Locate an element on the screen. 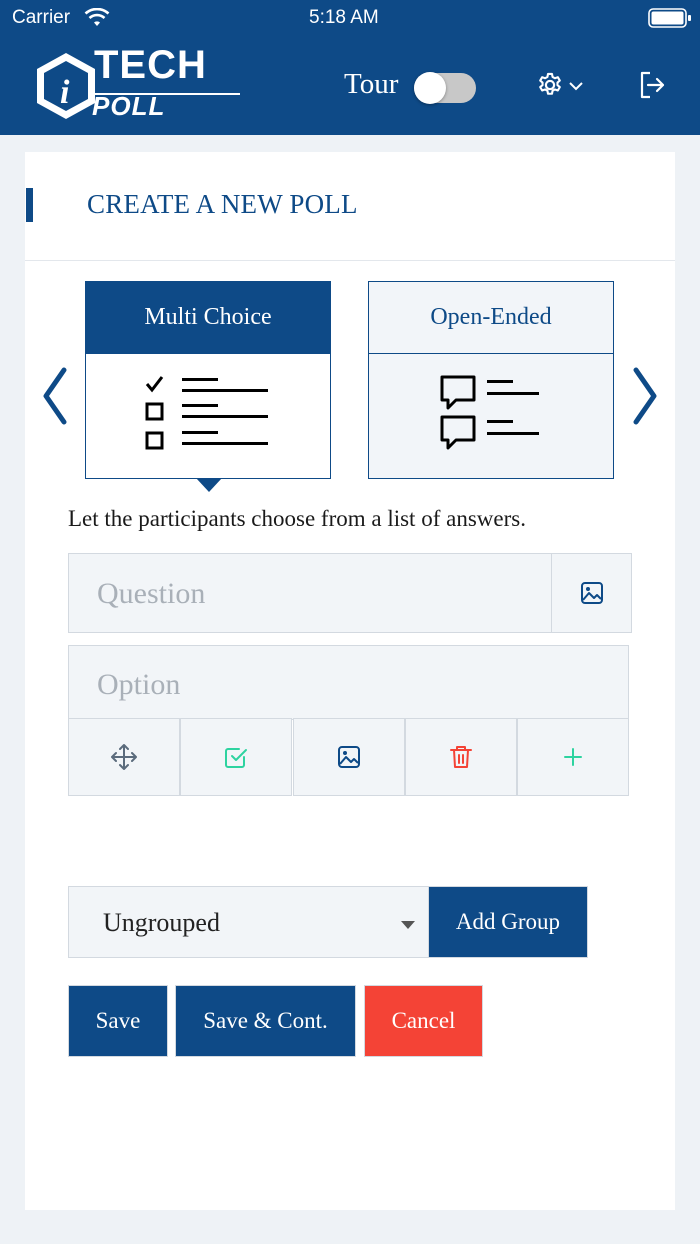 This screenshot has height=1244, width=700. tour-toggle is located at coordinates (445, 88).